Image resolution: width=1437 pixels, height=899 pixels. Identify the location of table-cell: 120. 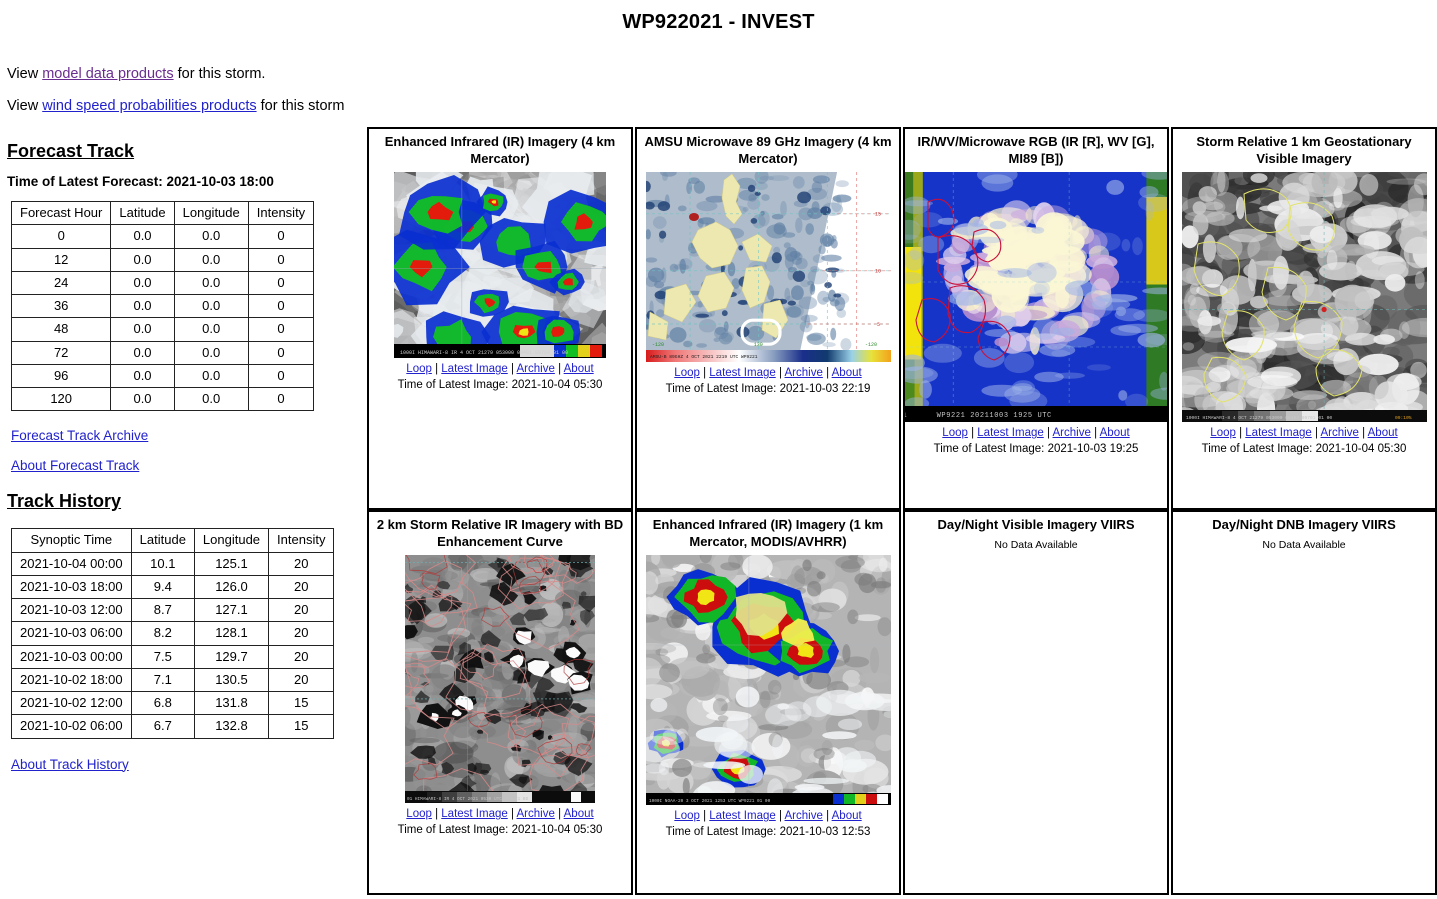
(61, 399).